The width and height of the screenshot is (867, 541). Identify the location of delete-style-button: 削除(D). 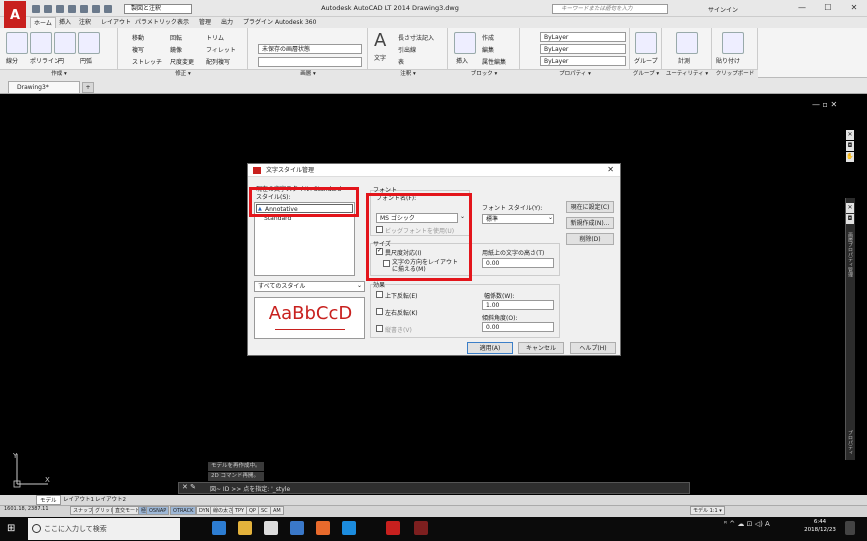
(590, 239).